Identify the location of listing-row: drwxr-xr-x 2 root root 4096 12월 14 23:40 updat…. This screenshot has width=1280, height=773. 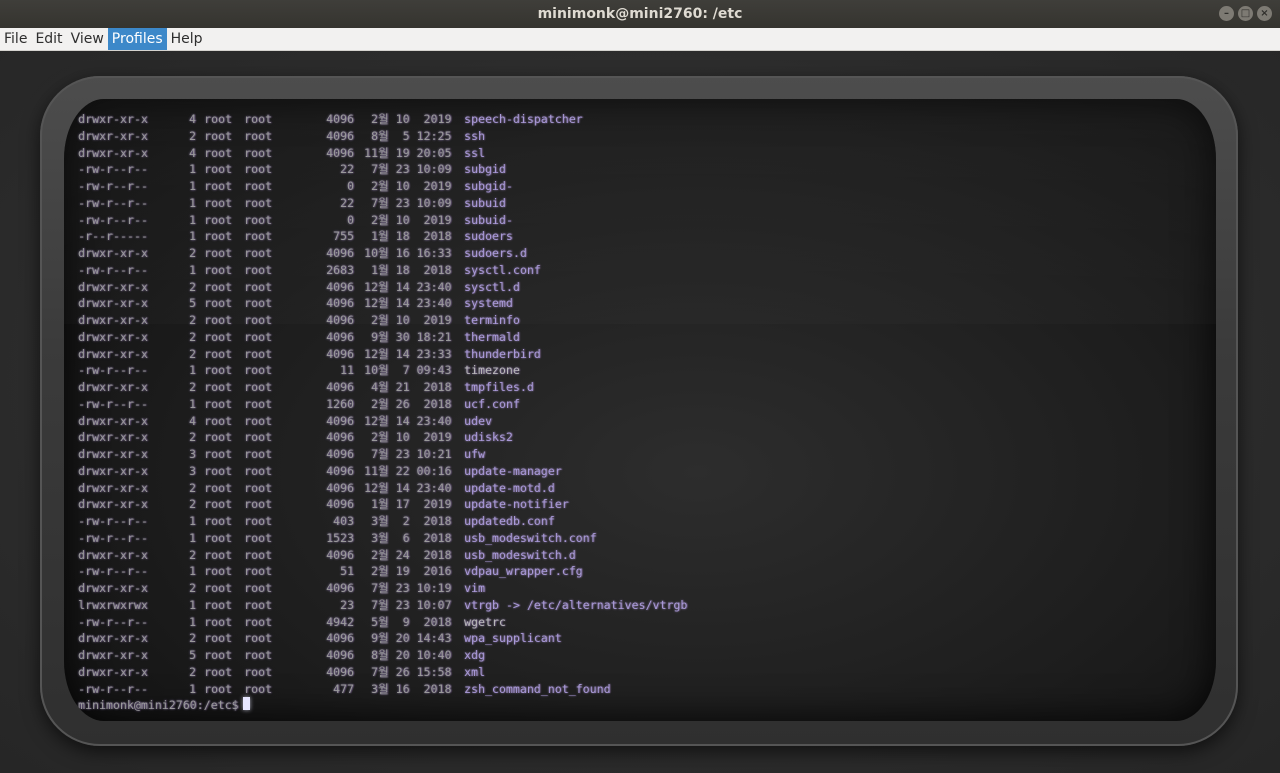
(382, 488).